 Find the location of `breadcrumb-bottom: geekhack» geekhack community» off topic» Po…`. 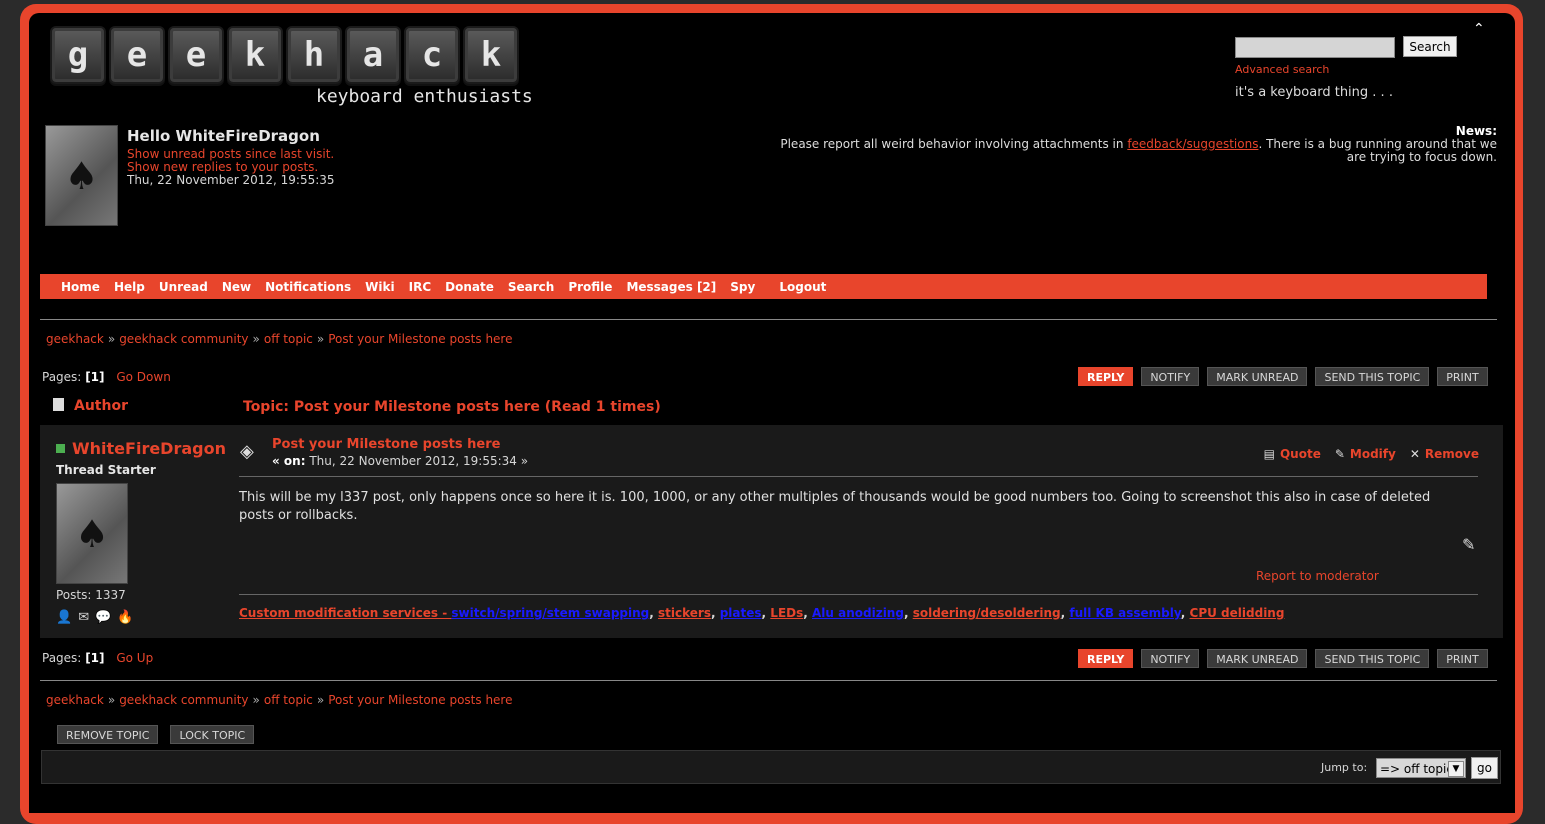

breadcrumb-bottom: geekhack» geekhack community» off topic» Po… is located at coordinates (279, 700).